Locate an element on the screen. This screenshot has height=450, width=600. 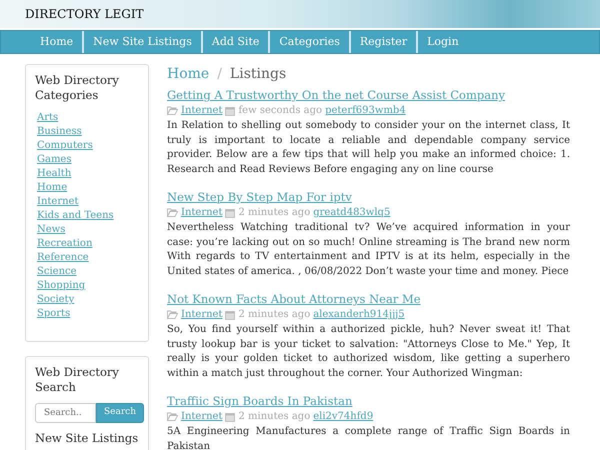
category-link: Kids and Teens is located at coordinates (87, 216).